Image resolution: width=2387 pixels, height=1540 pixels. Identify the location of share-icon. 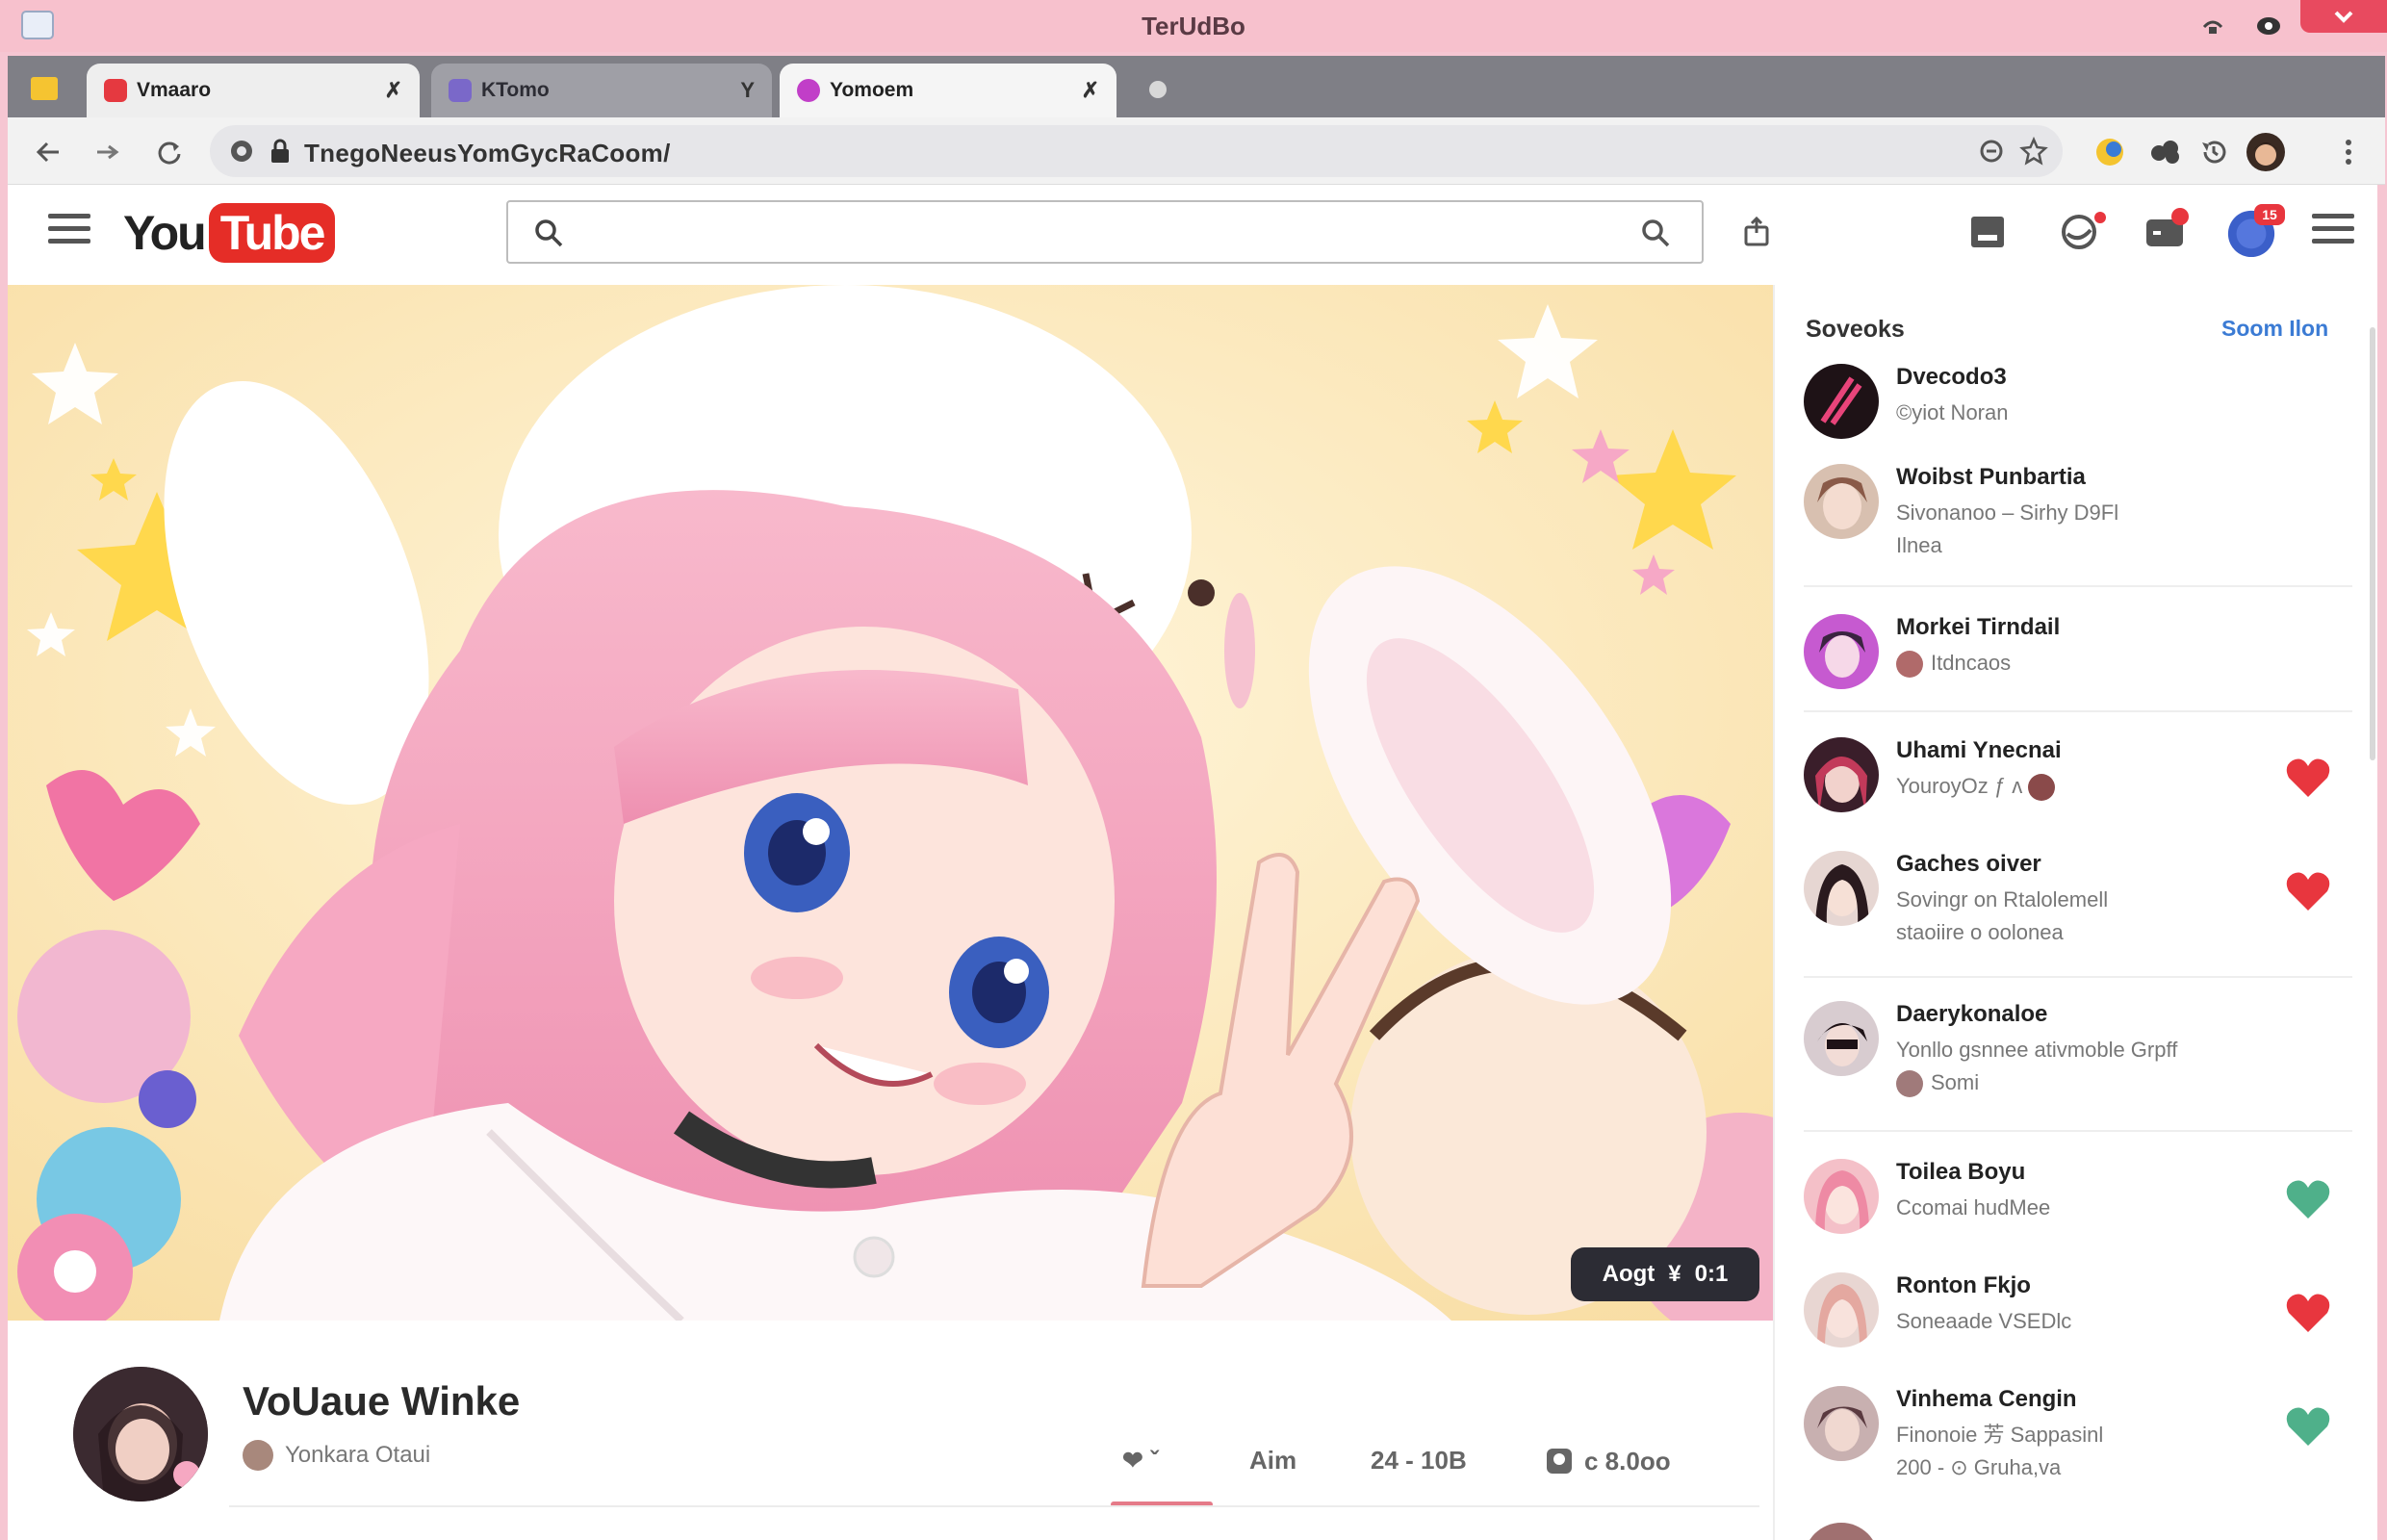
(1559, 1461).